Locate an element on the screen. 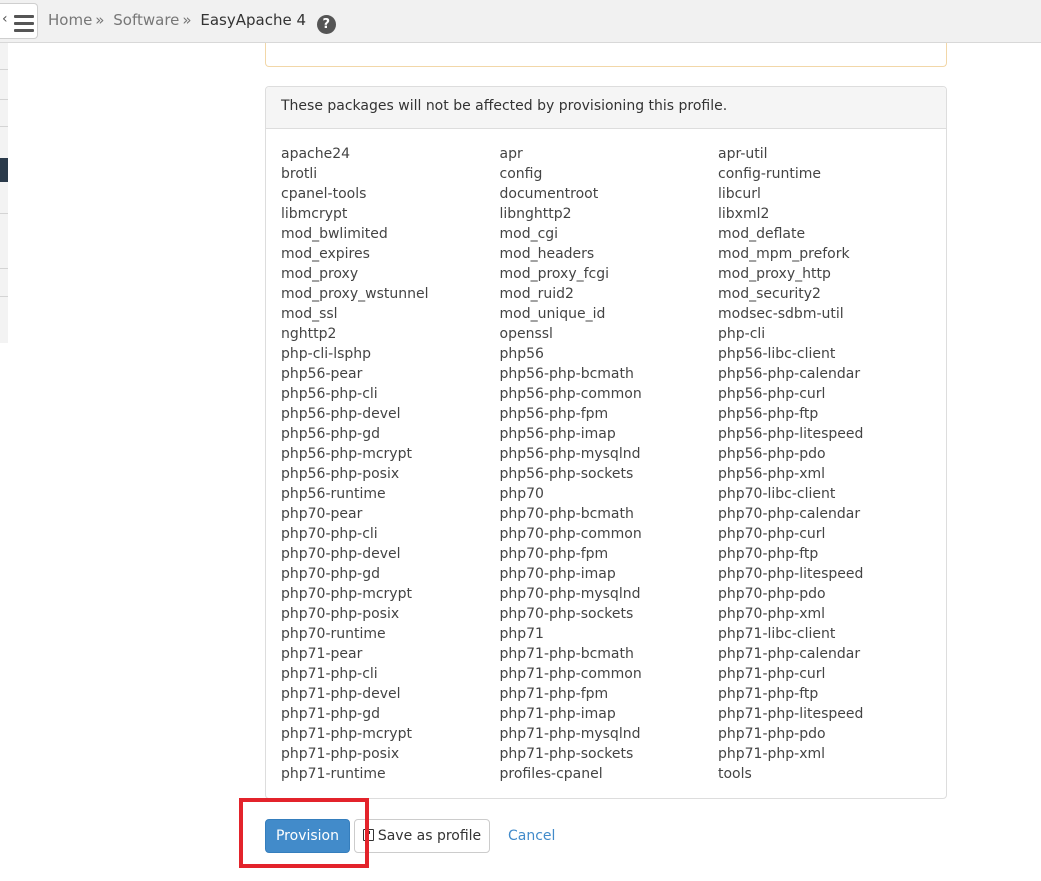 The height and width of the screenshot is (881, 1041). package-item: php71-php-cli is located at coordinates (329, 674).